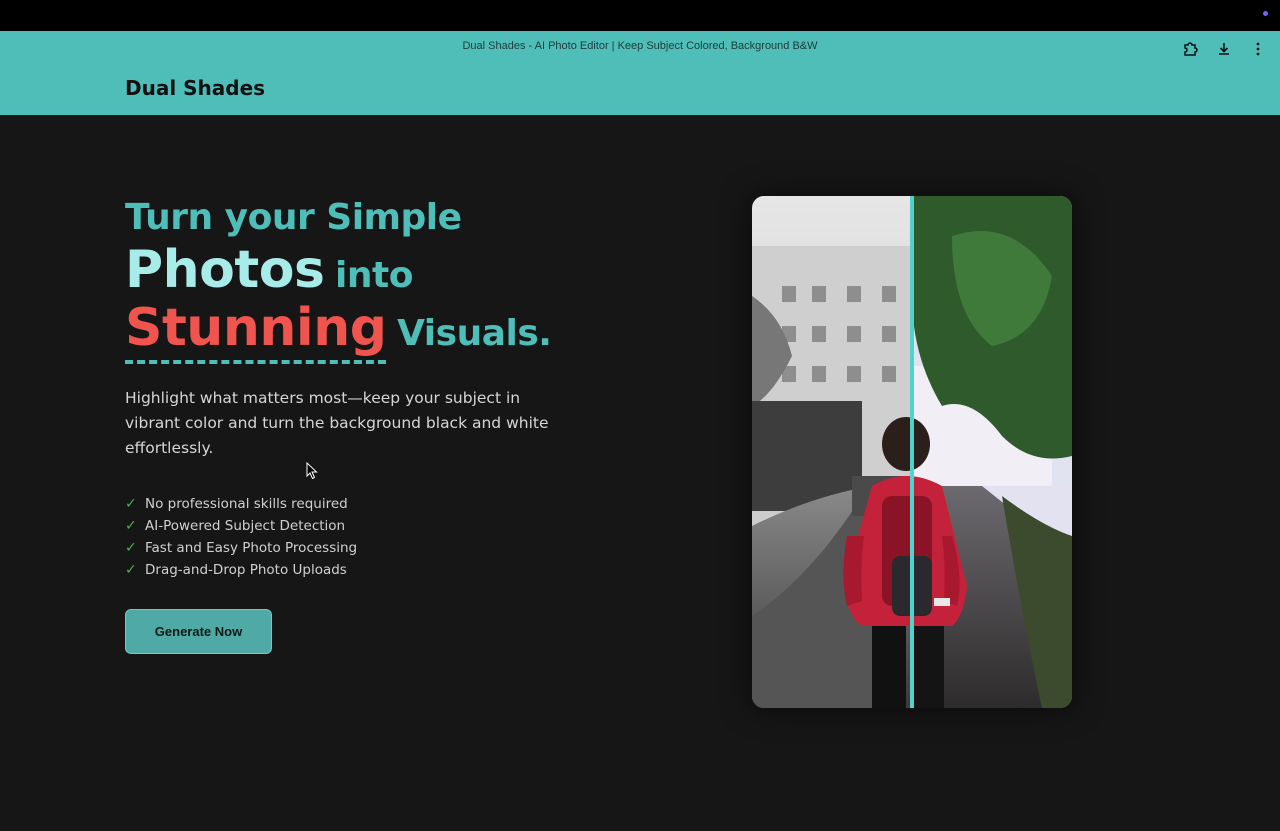 Image resolution: width=1280 pixels, height=831 pixels. Describe the element at coordinates (198, 631) in the screenshot. I see `generate-now-button: Generate Now` at that location.